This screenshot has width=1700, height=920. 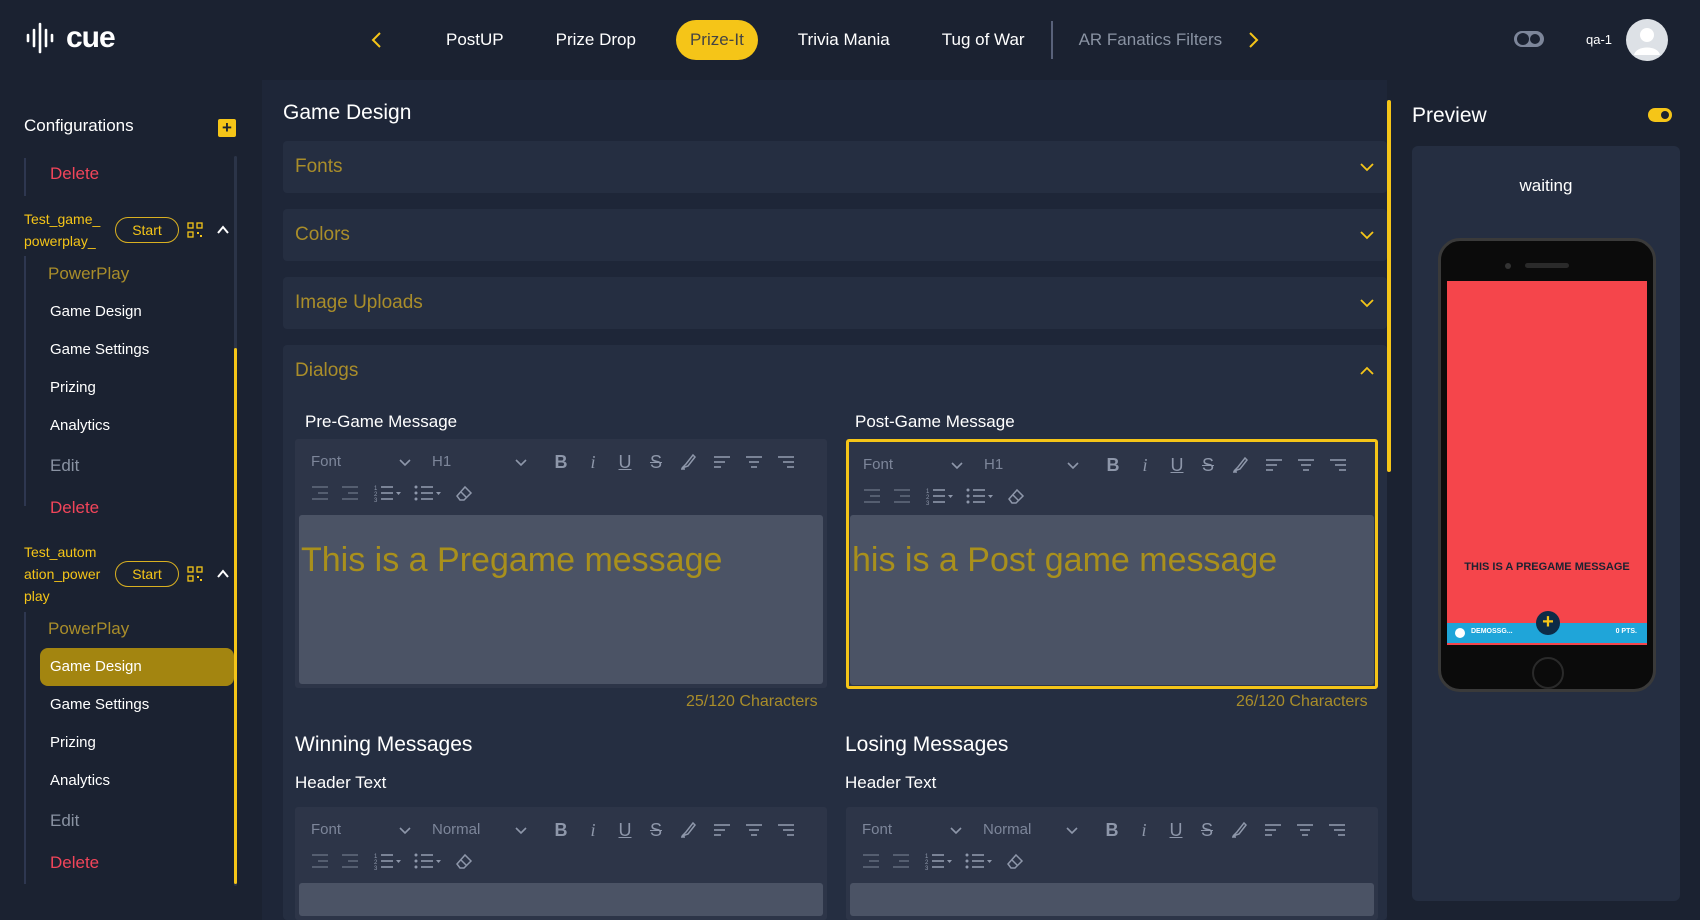 I want to click on accordion-colors: Colors, so click(x=835, y=235).